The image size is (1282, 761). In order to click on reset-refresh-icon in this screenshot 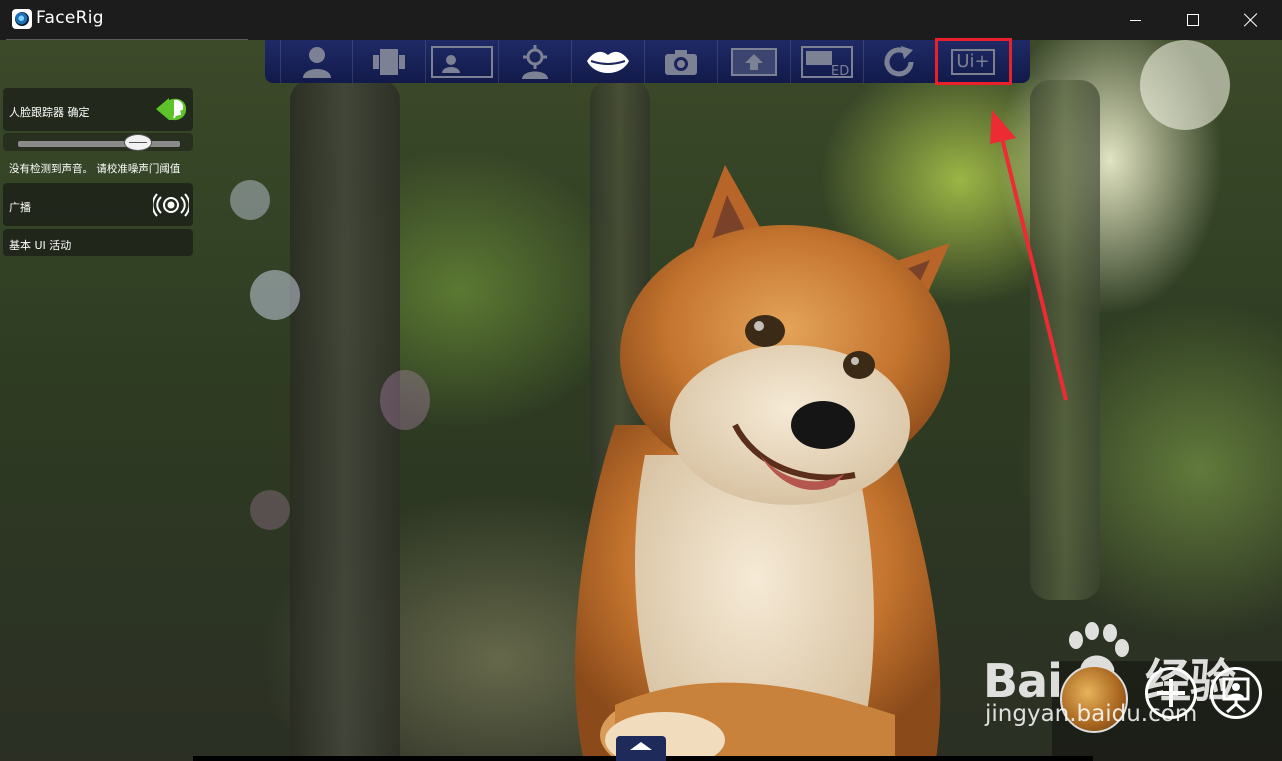, I will do `click(899, 60)`.